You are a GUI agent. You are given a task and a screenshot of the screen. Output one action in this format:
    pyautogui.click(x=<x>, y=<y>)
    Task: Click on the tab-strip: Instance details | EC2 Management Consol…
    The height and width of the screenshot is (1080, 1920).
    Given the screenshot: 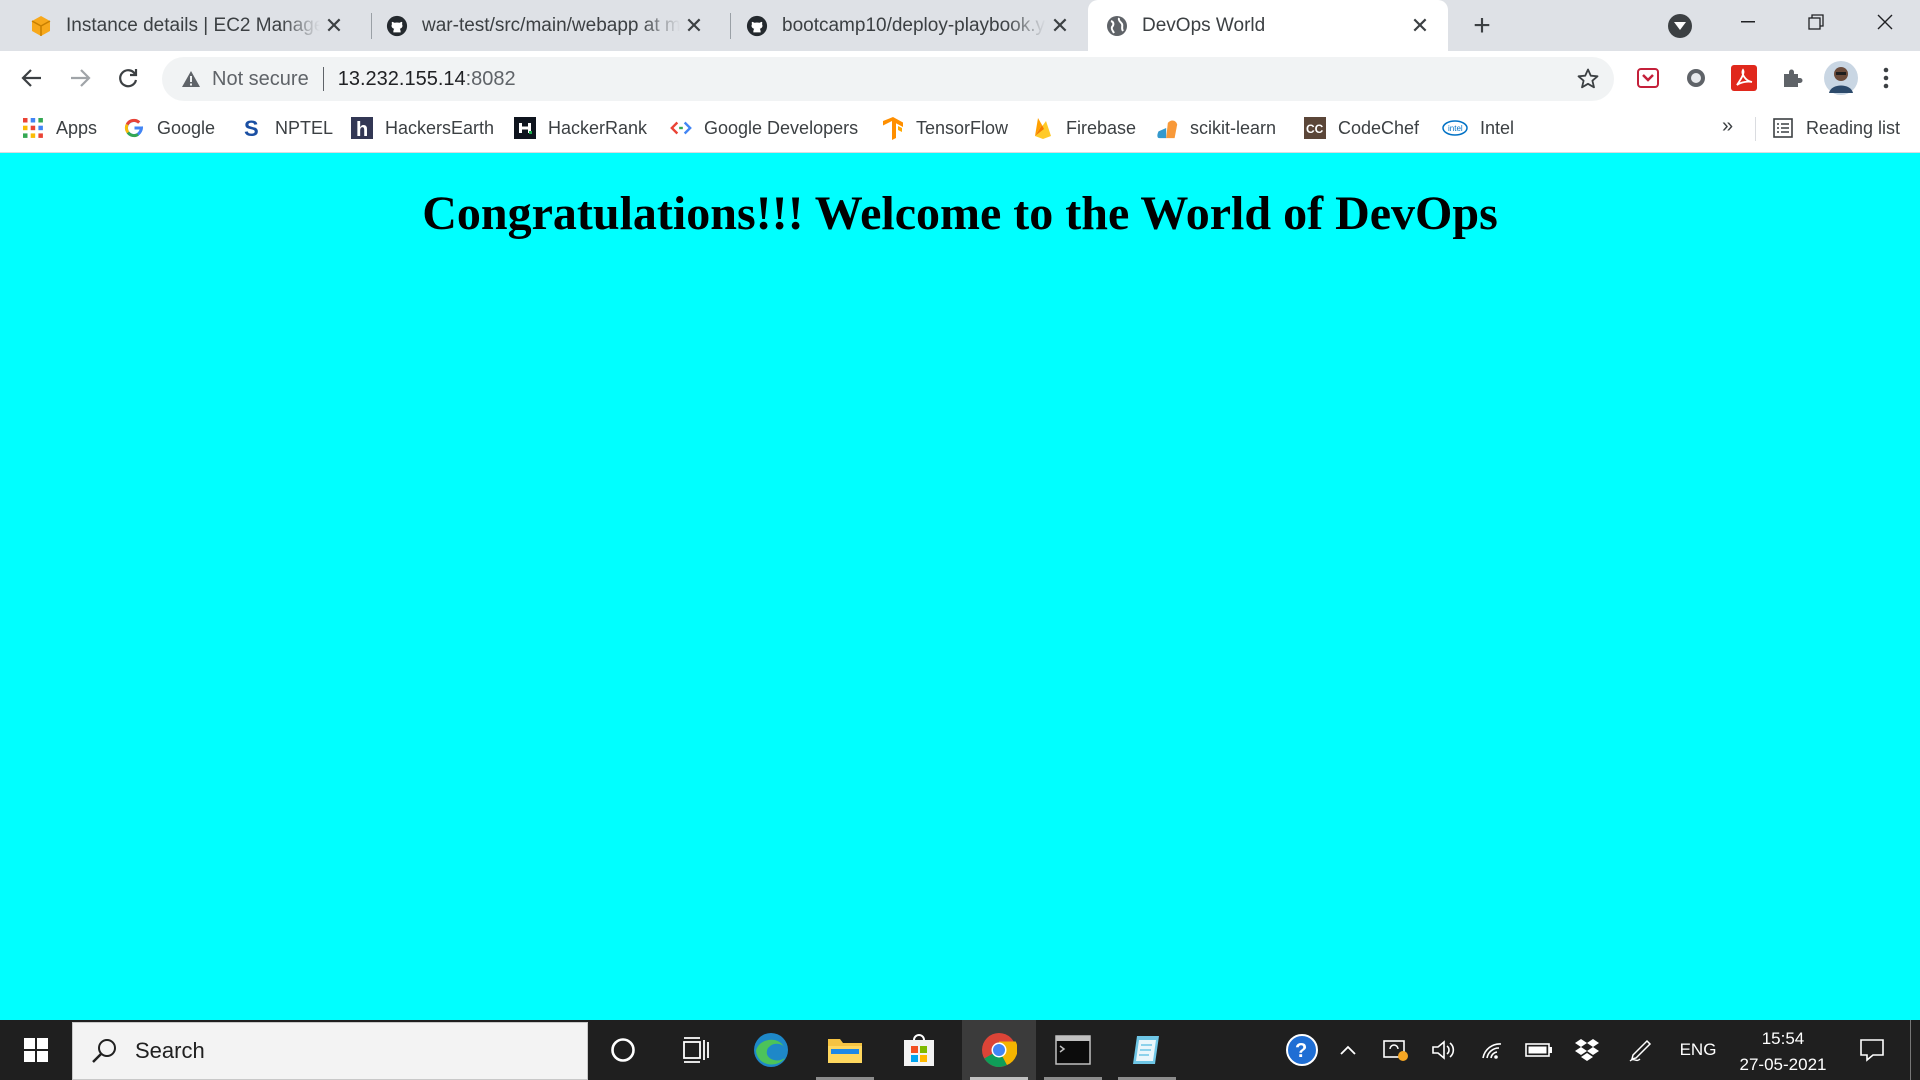 What is the action you would take?
    pyautogui.click(x=960, y=25)
    